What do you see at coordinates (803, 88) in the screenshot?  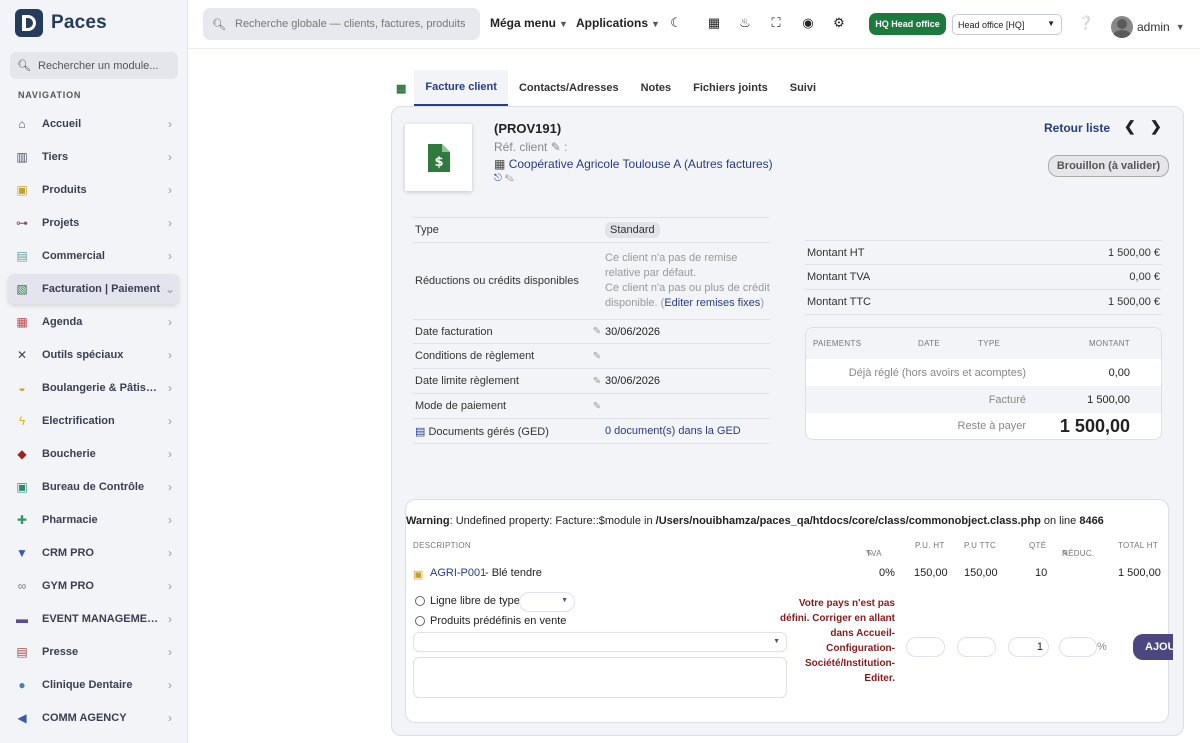 I see `tab-suivi: Suivi` at bounding box center [803, 88].